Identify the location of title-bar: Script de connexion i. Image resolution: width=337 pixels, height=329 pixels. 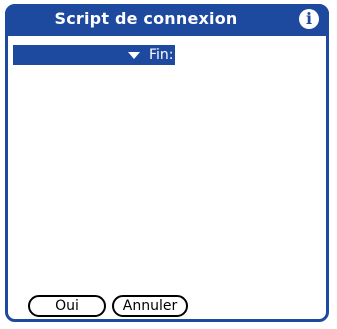
(167, 20).